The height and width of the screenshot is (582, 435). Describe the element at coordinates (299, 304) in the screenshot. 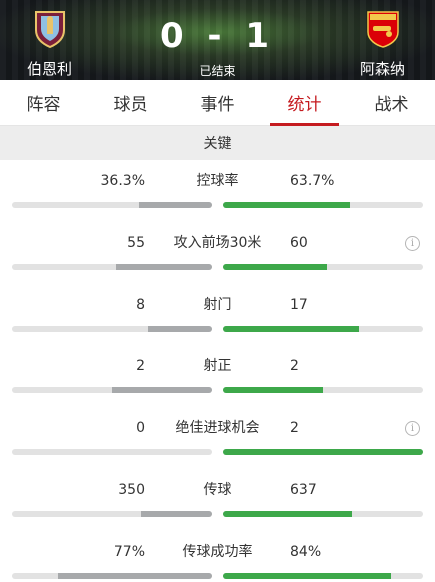

I see `away-stat-value: 17` at that location.